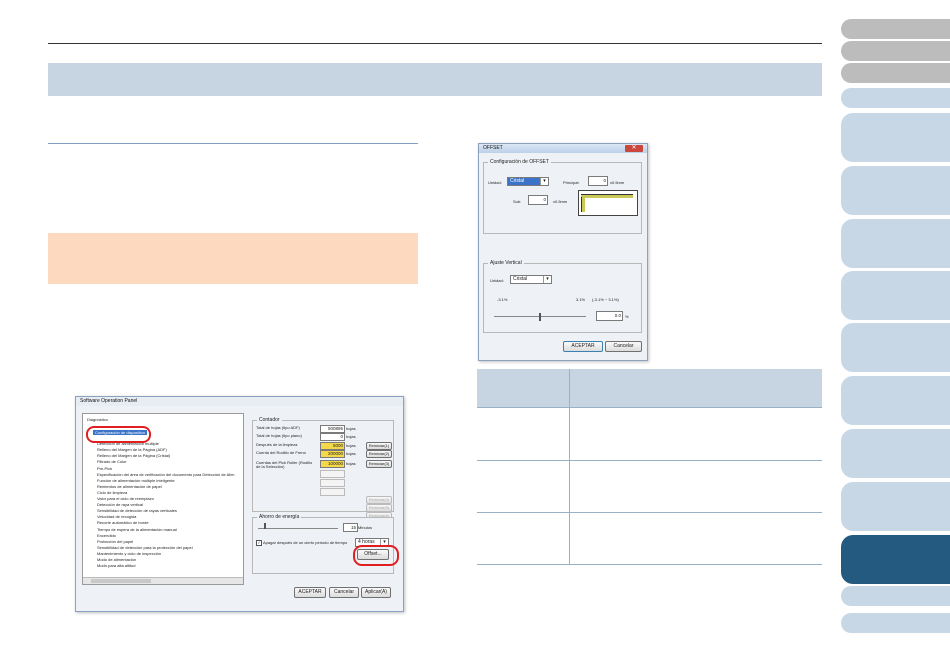  I want to click on energy-slider, so click(298, 526).